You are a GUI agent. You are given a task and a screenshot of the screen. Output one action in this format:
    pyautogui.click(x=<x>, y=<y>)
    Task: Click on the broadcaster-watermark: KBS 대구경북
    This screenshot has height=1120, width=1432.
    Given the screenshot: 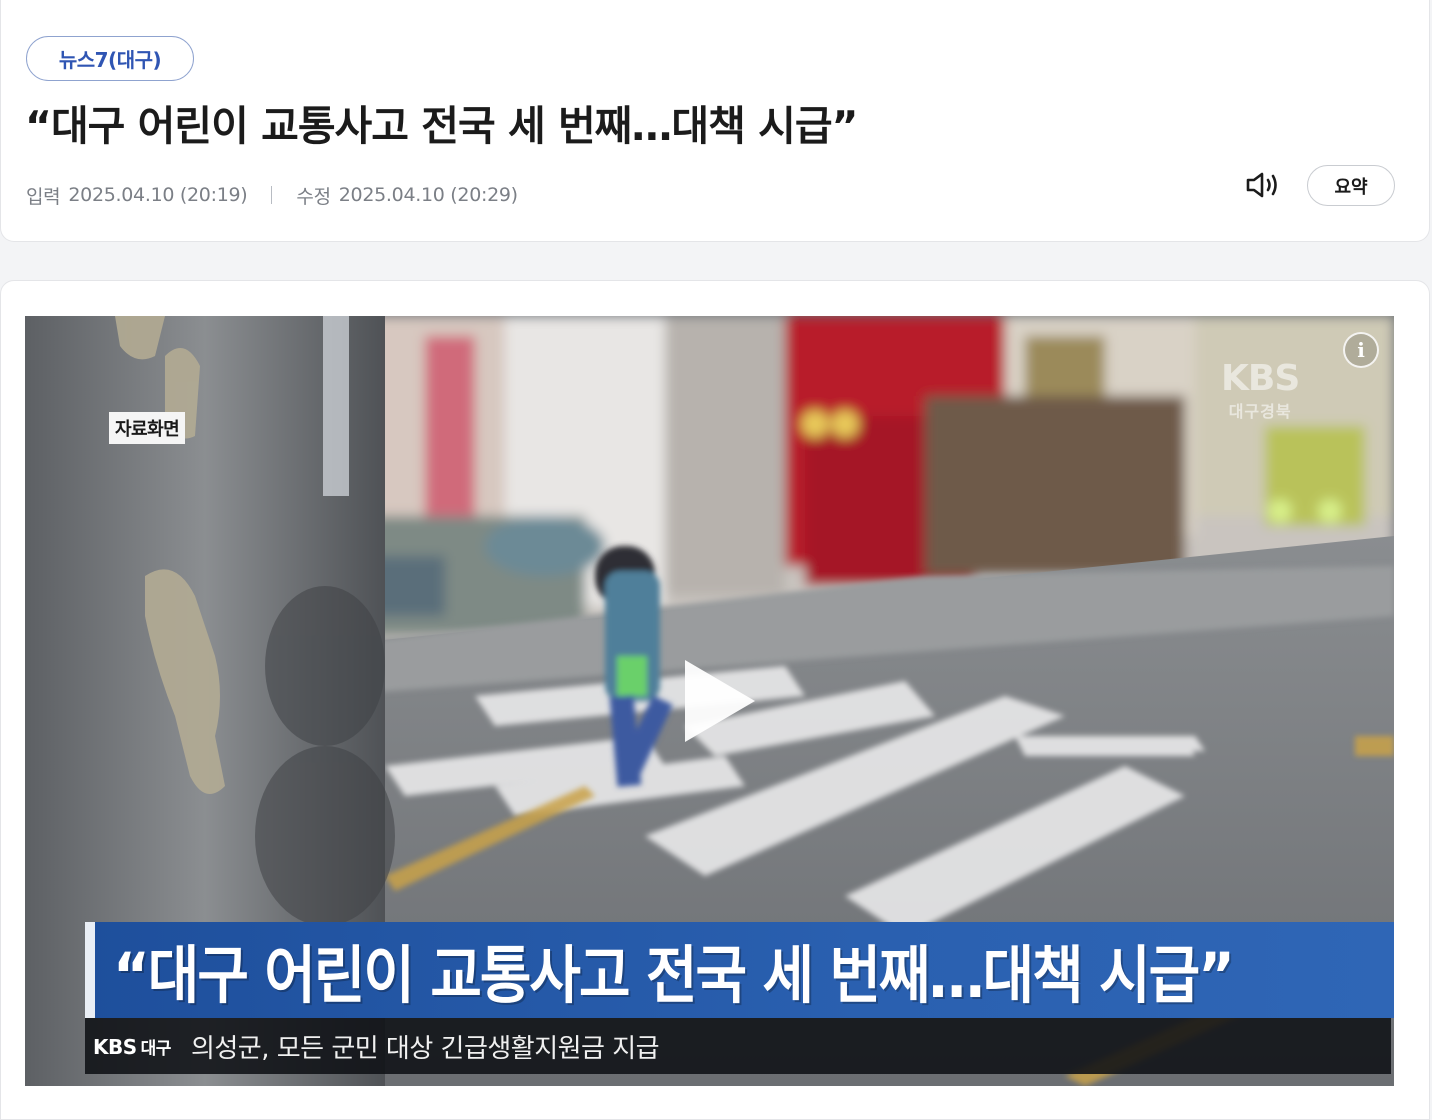 What is the action you would take?
    pyautogui.click(x=1260, y=390)
    